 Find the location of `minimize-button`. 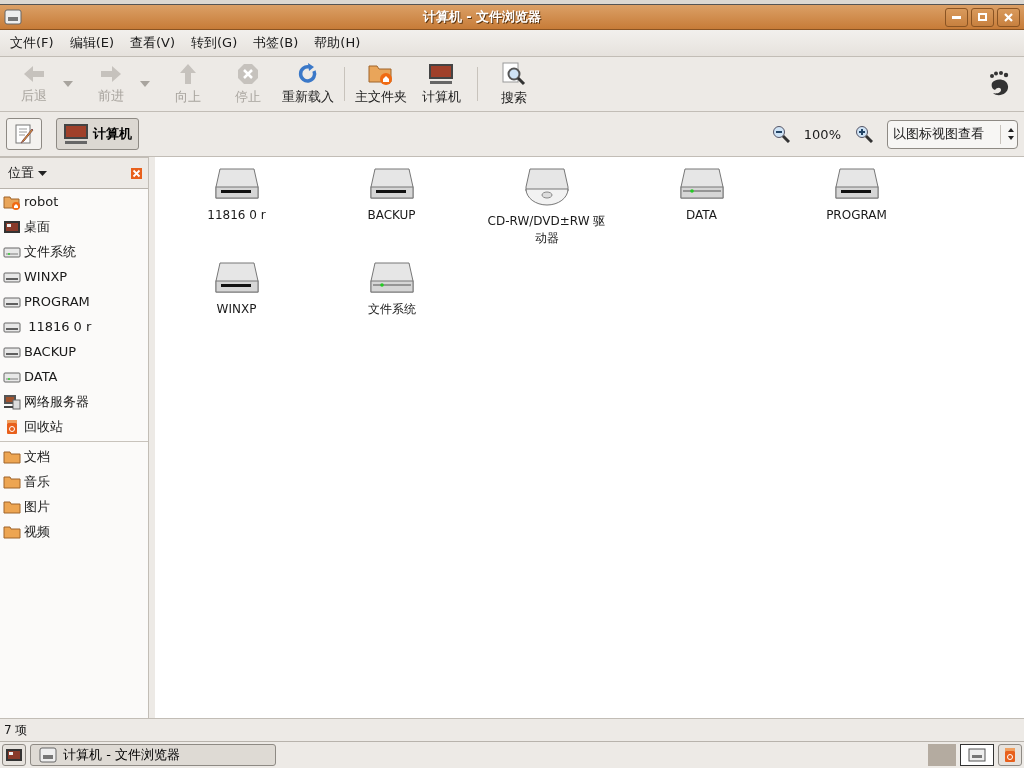

minimize-button is located at coordinates (956, 17).